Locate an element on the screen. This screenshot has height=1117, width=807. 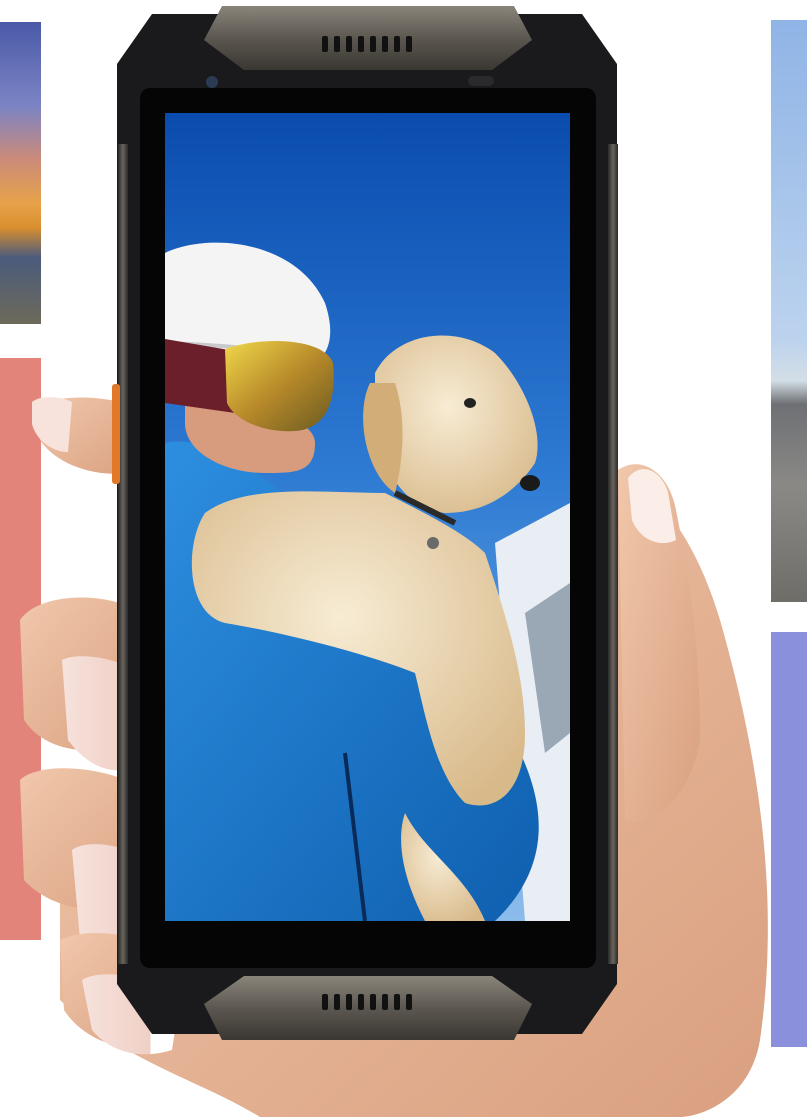
right-metal-rail is located at coordinates (613, 554).